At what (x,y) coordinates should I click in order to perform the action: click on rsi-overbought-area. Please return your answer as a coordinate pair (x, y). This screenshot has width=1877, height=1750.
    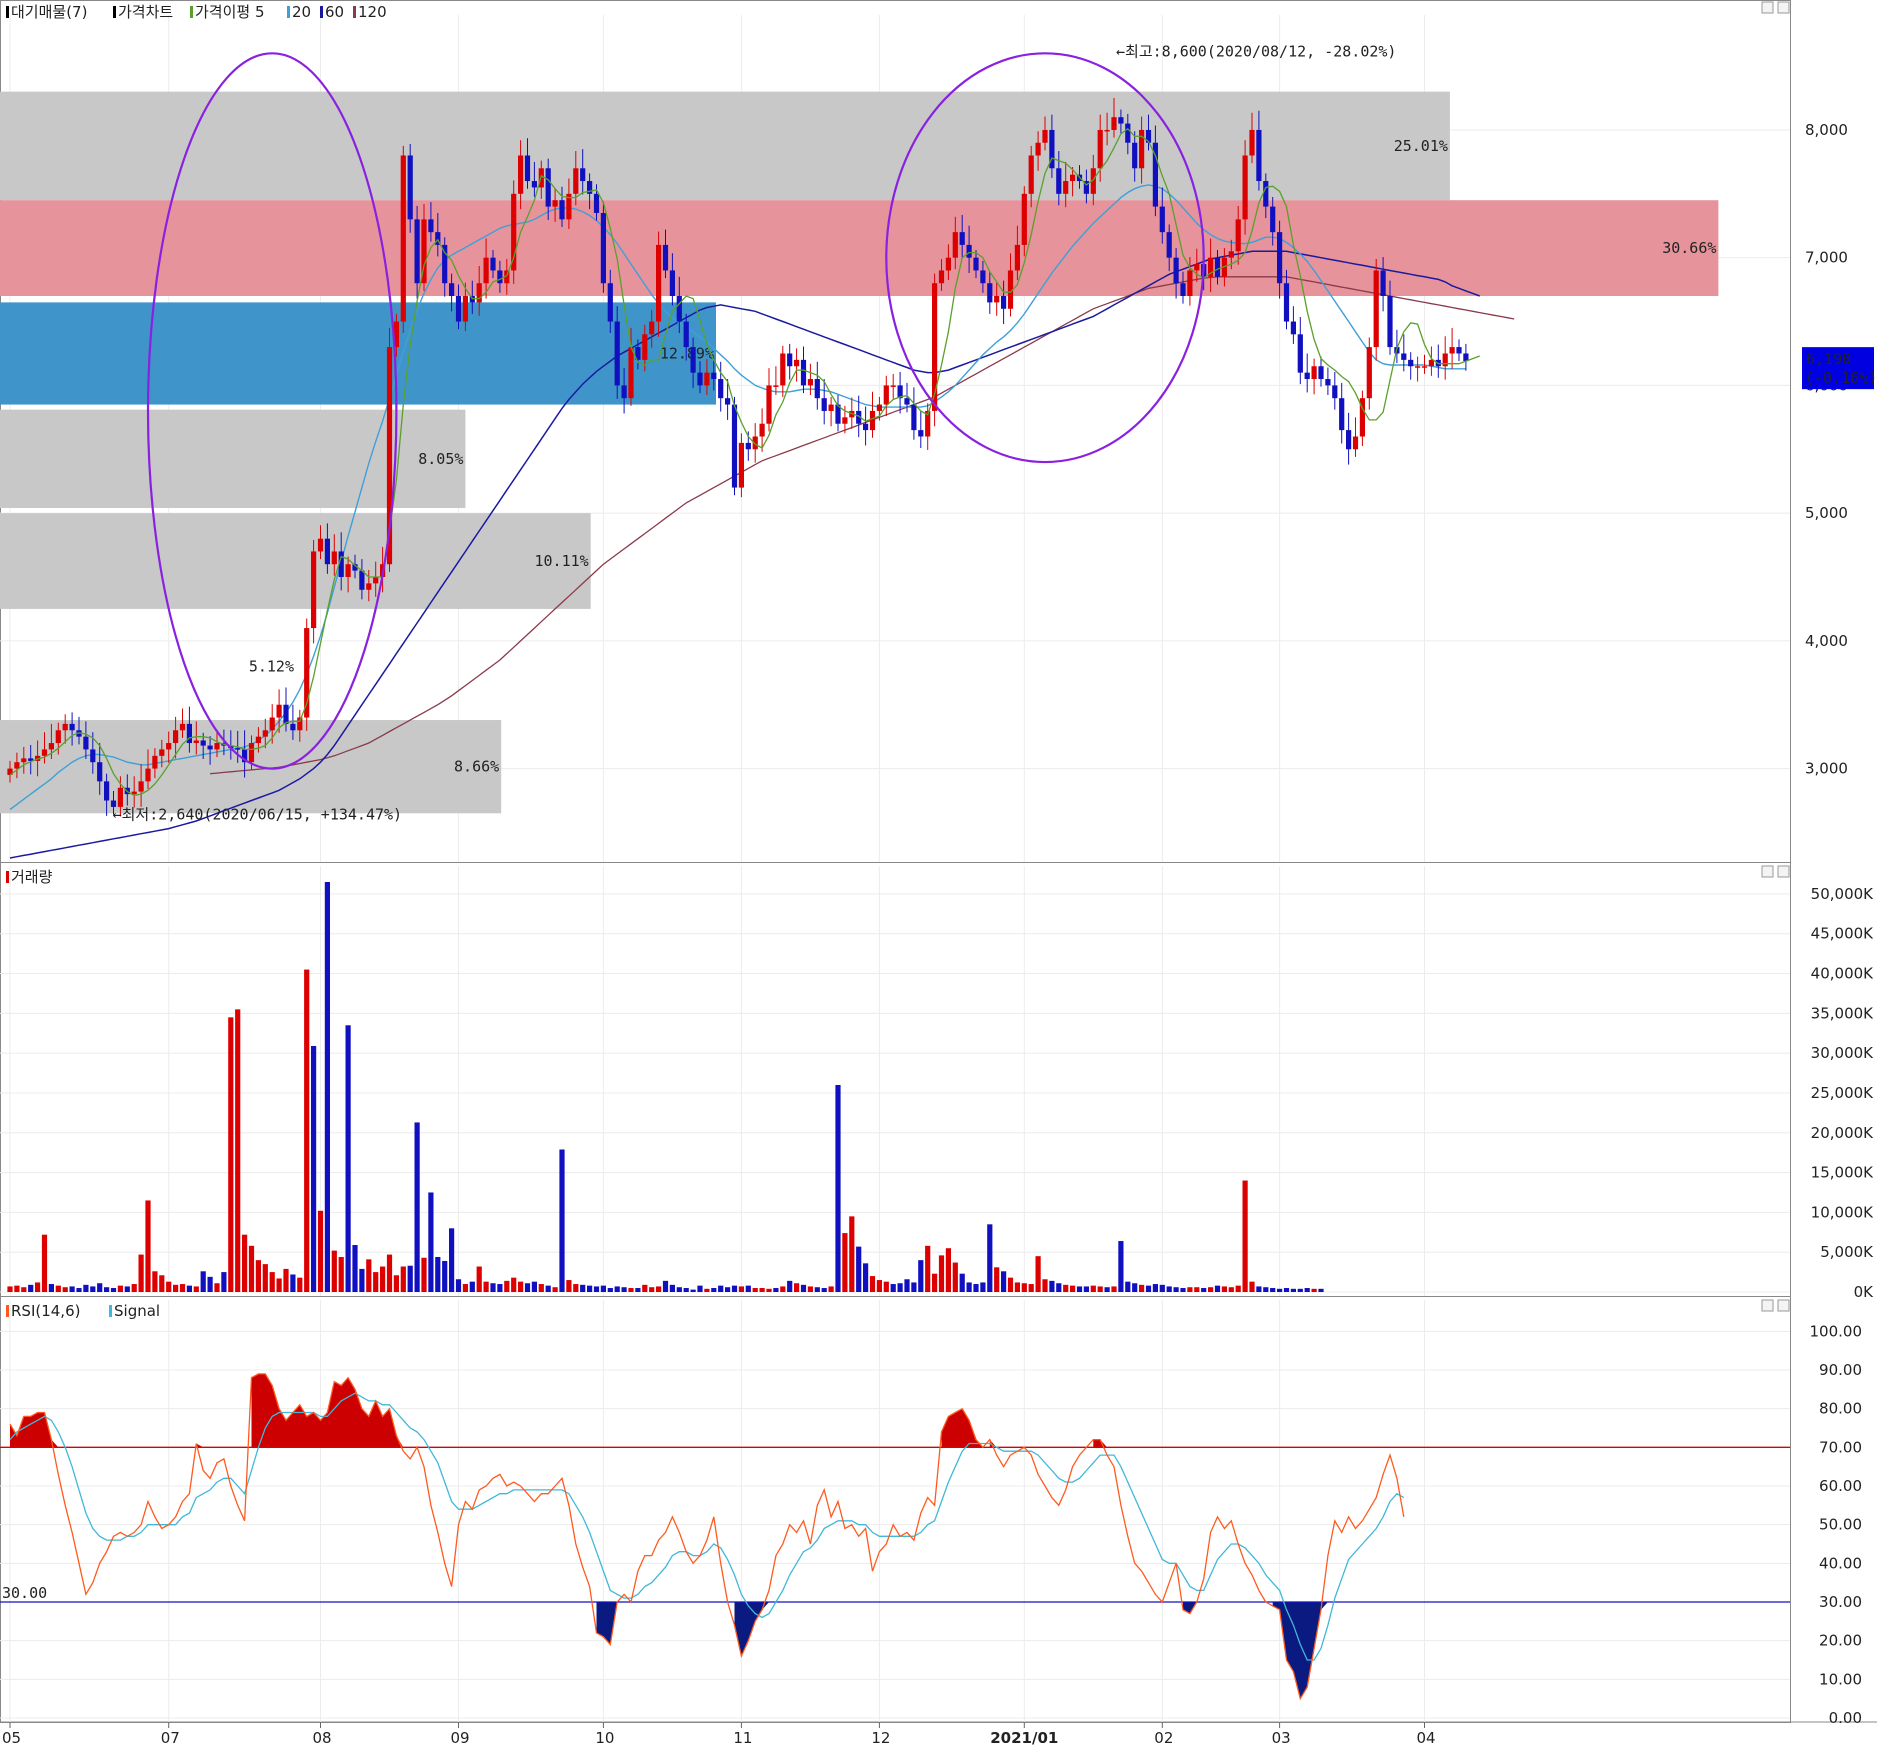
    Looking at the image, I should click on (559, 1410).